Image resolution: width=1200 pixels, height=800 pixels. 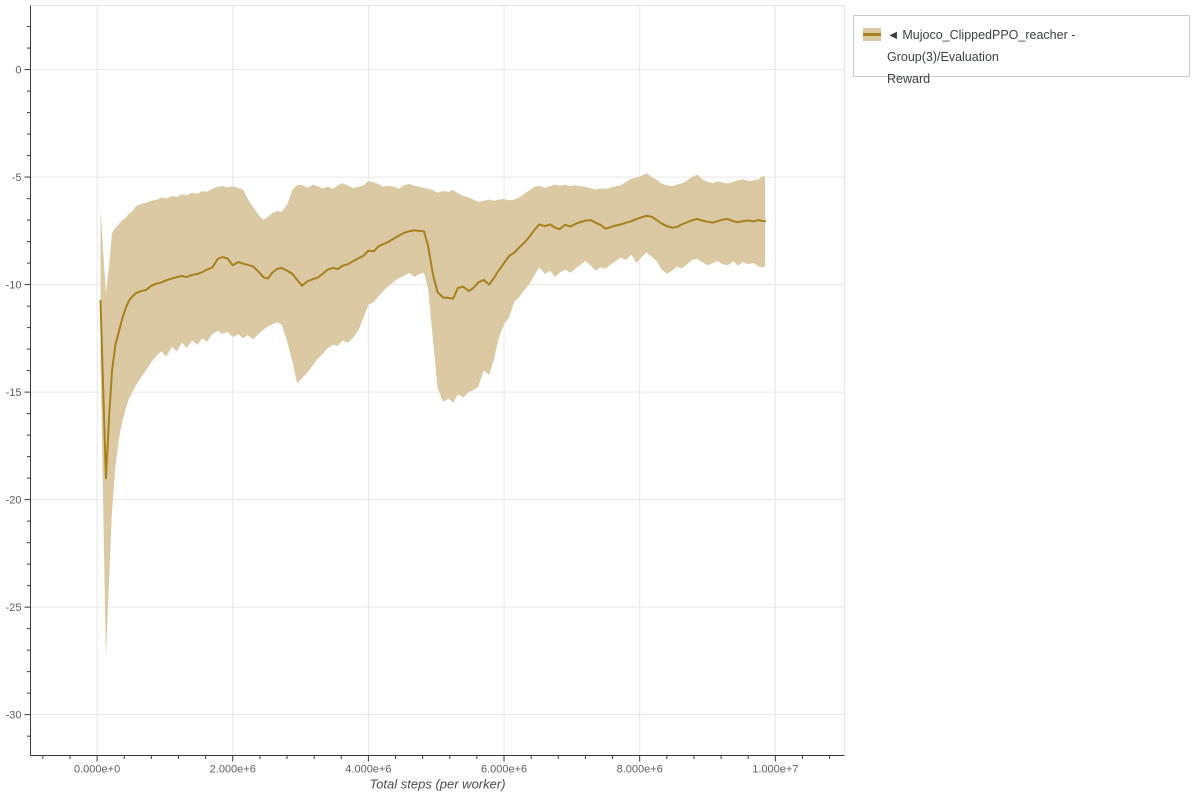 I want to click on x-tick-label: 2.000e+6, so click(x=233, y=770).